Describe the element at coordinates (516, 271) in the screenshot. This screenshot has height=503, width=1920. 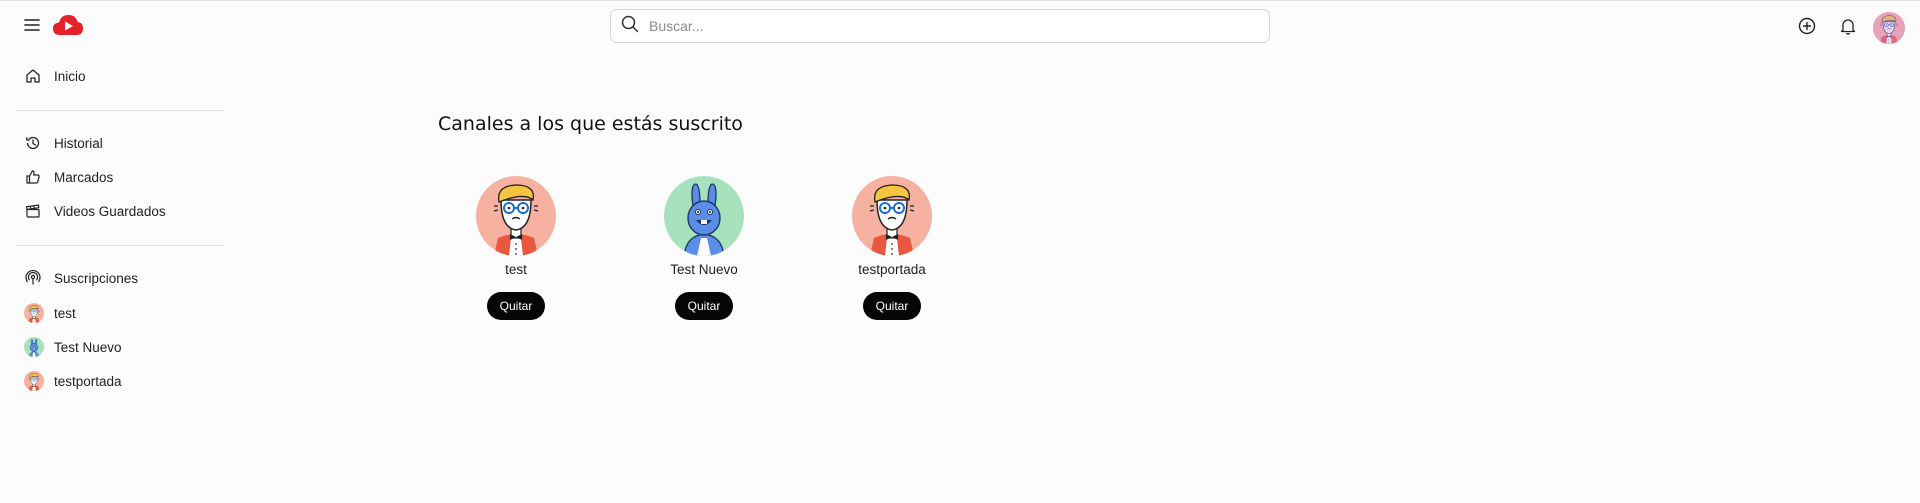
I see `channel-name: test` at that location.